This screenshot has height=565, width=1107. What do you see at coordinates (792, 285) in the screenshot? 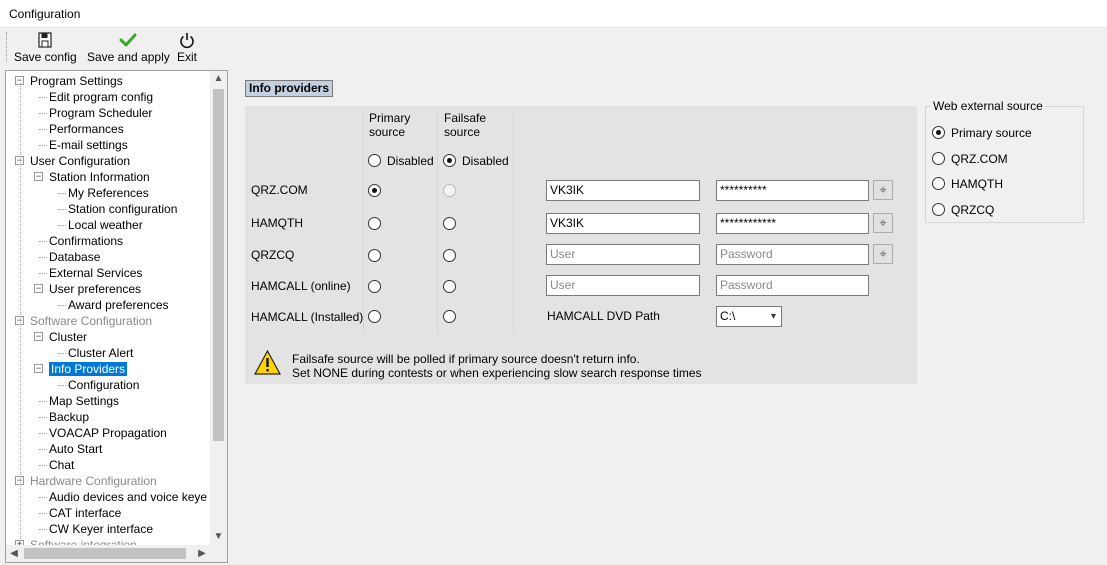
I see `hamcall-online-password-input: Password` at bounding box center [792, 285].